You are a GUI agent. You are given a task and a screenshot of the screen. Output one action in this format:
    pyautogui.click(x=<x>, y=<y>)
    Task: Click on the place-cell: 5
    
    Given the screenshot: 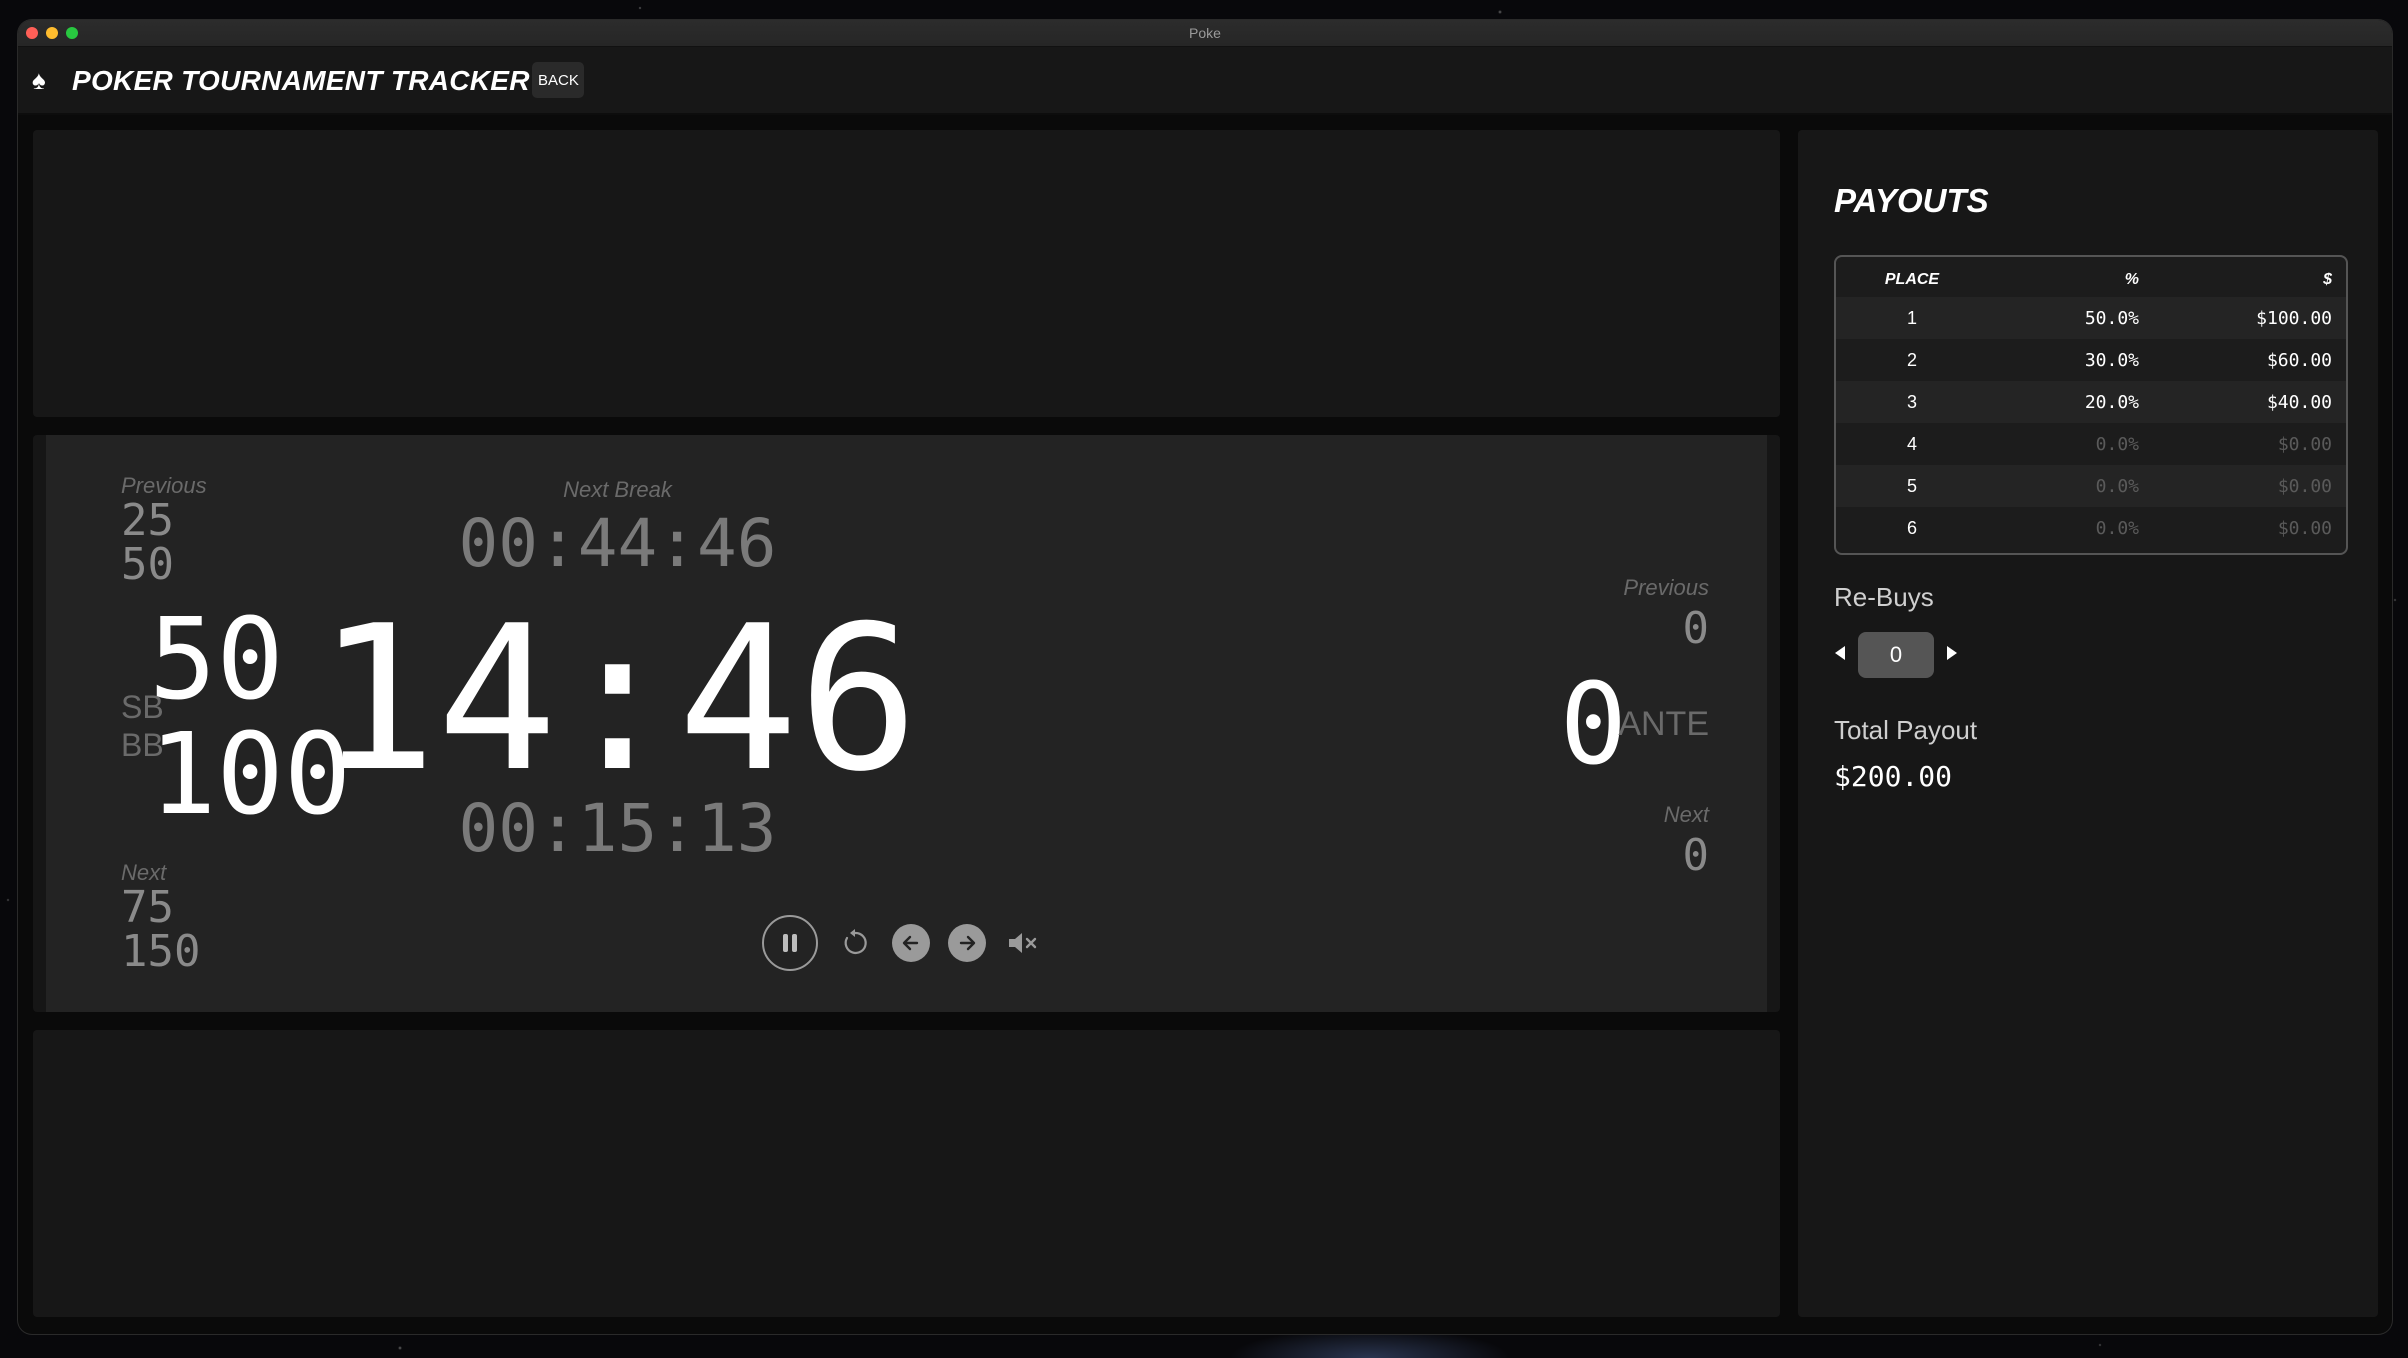 What is the action you would take?
    pyautogui.click(x=1912, y=486)
    